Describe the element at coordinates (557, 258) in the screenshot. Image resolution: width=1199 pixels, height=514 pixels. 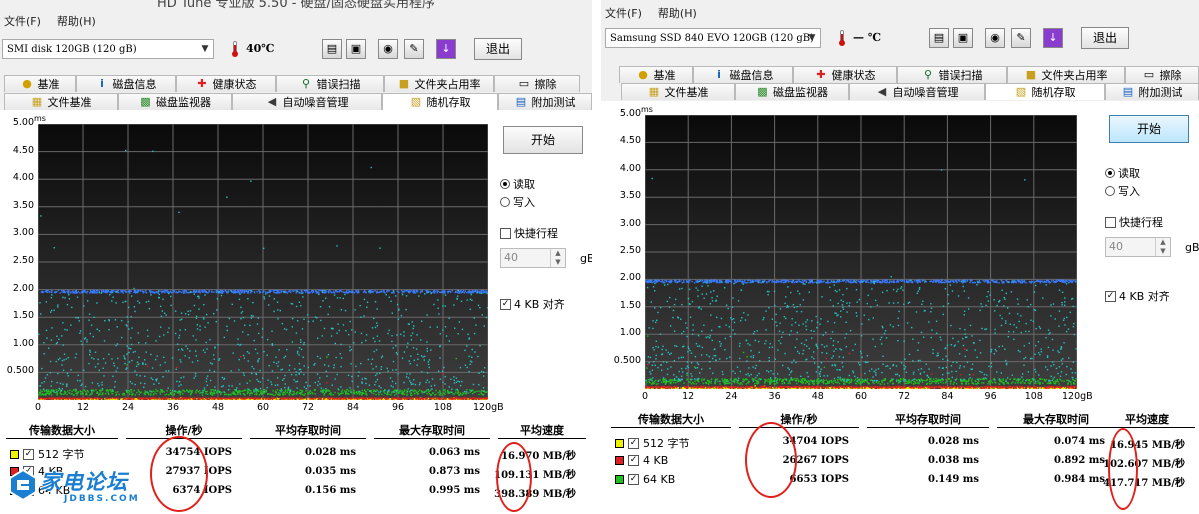
I see `spinner-arrows-icon: ▲ ▼` at that location.